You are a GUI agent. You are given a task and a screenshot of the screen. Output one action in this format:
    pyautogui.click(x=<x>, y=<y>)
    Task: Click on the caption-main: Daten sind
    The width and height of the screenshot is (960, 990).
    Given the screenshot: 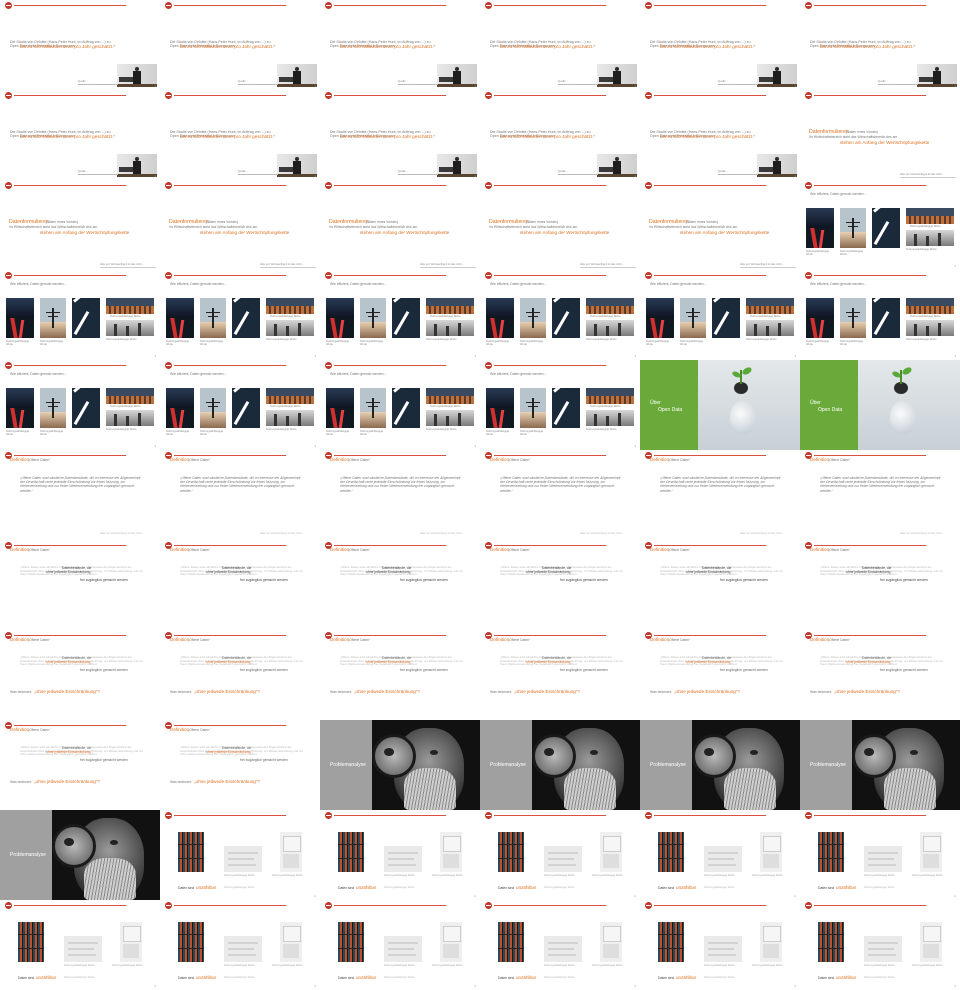 What is the action you would take?
    pyautogui.click(x=346, y=888)
    